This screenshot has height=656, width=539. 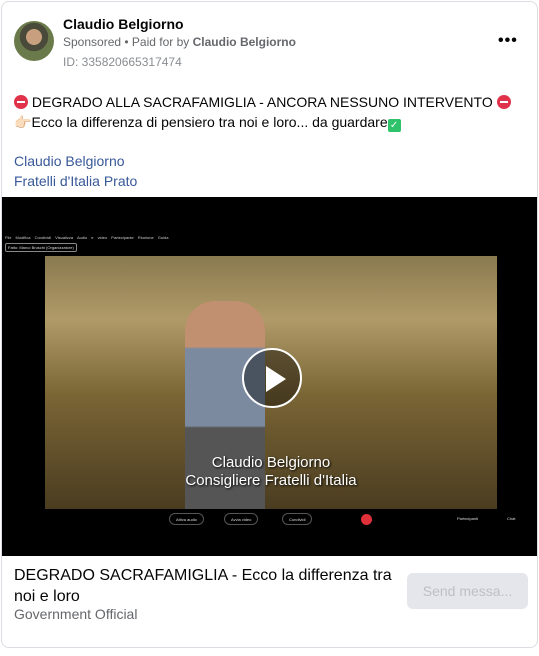 I want to click on ad-id: ID: 335820665317474, so click(x=122, y=62).